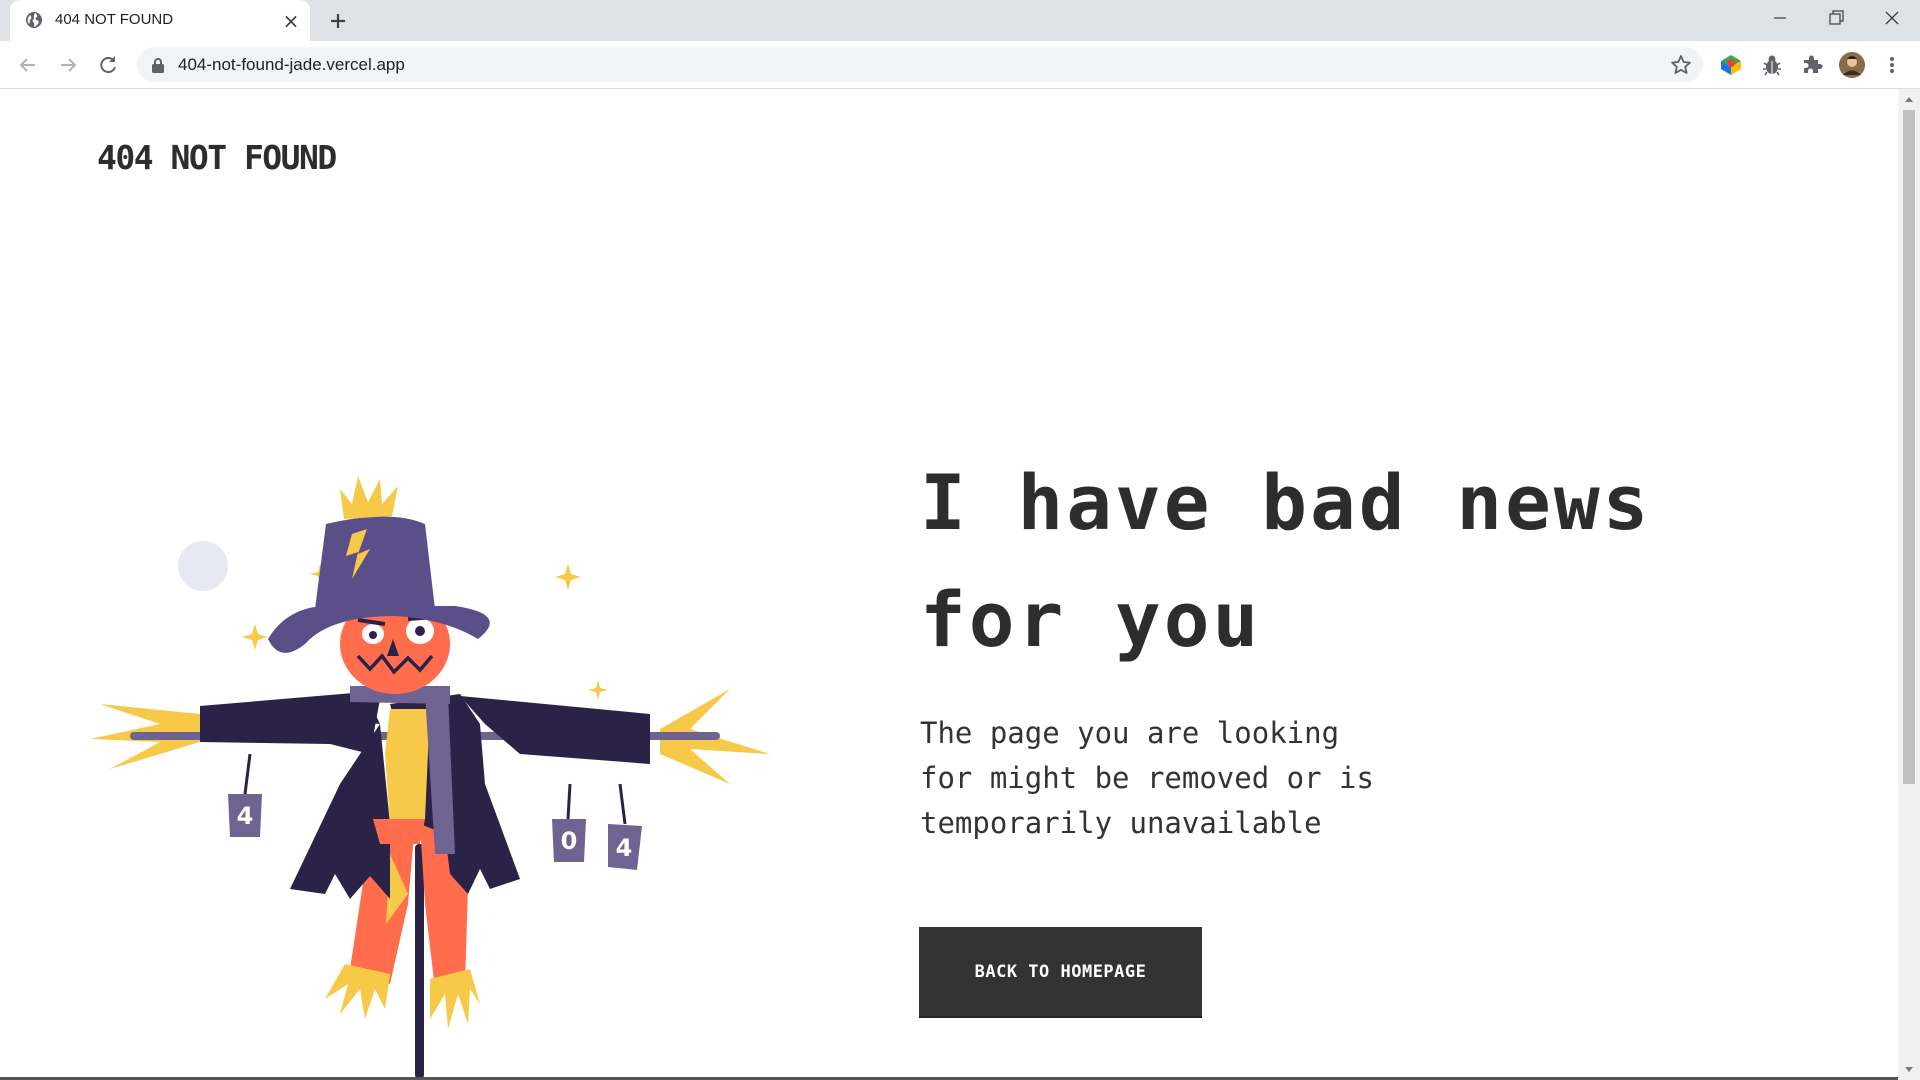  Describe the element at coordinates (1681, 65) in the screenshot. I see `star-icon` at that location.